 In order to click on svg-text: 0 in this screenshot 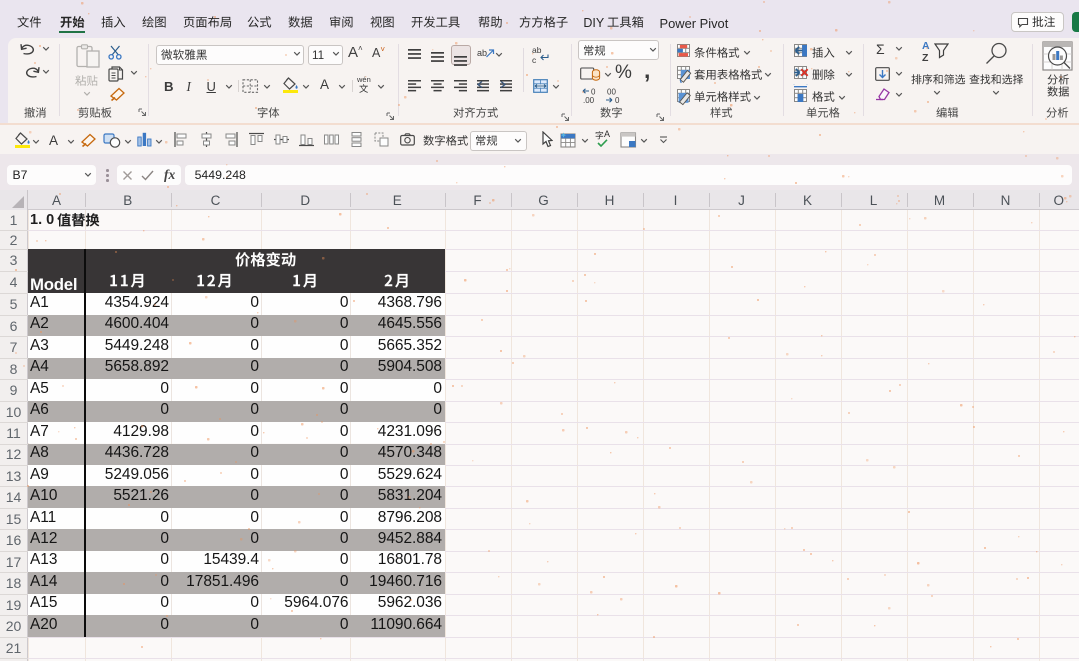, I will do `click(617, 100)`.